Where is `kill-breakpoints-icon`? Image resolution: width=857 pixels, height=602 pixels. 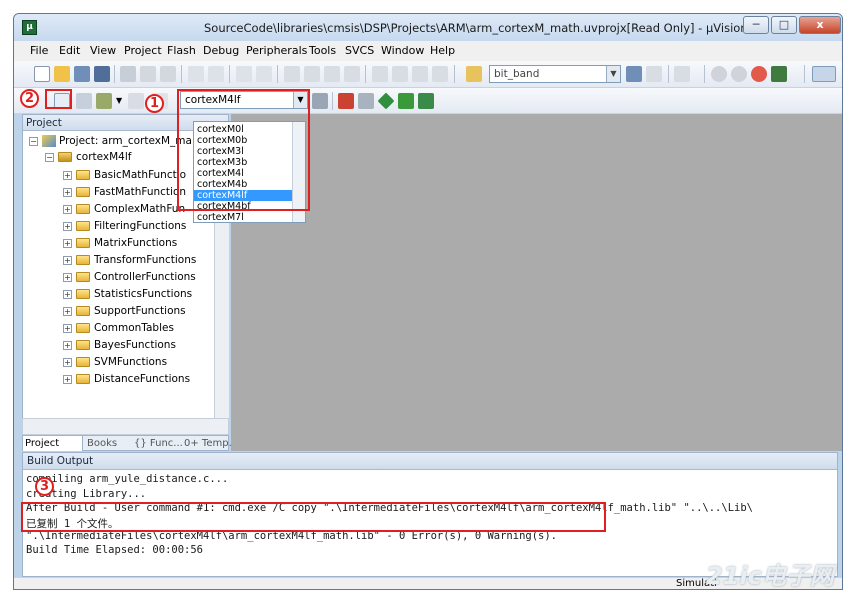
kill-breakpoints-icon is located at coordinates (759, 74).